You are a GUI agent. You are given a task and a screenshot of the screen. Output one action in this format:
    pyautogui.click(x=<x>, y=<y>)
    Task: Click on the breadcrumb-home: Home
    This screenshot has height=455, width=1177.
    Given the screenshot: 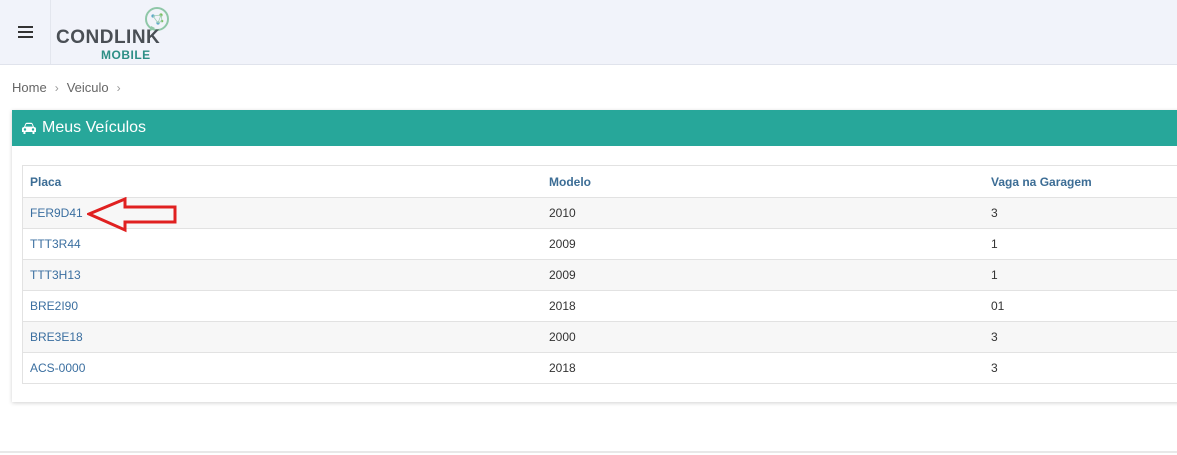 What is the action you would take?
    pyautogui.click(x=29, y=87)
    